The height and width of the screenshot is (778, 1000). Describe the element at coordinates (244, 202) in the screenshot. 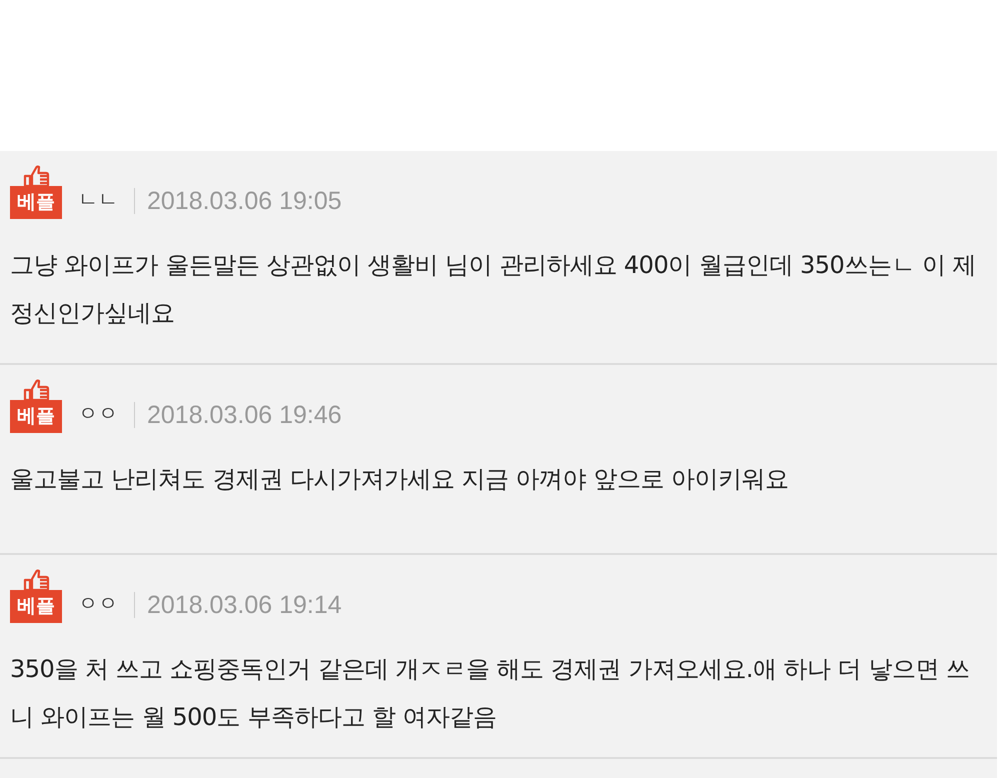

I see `comment-date: 2018.03.06 19:05` at that location.